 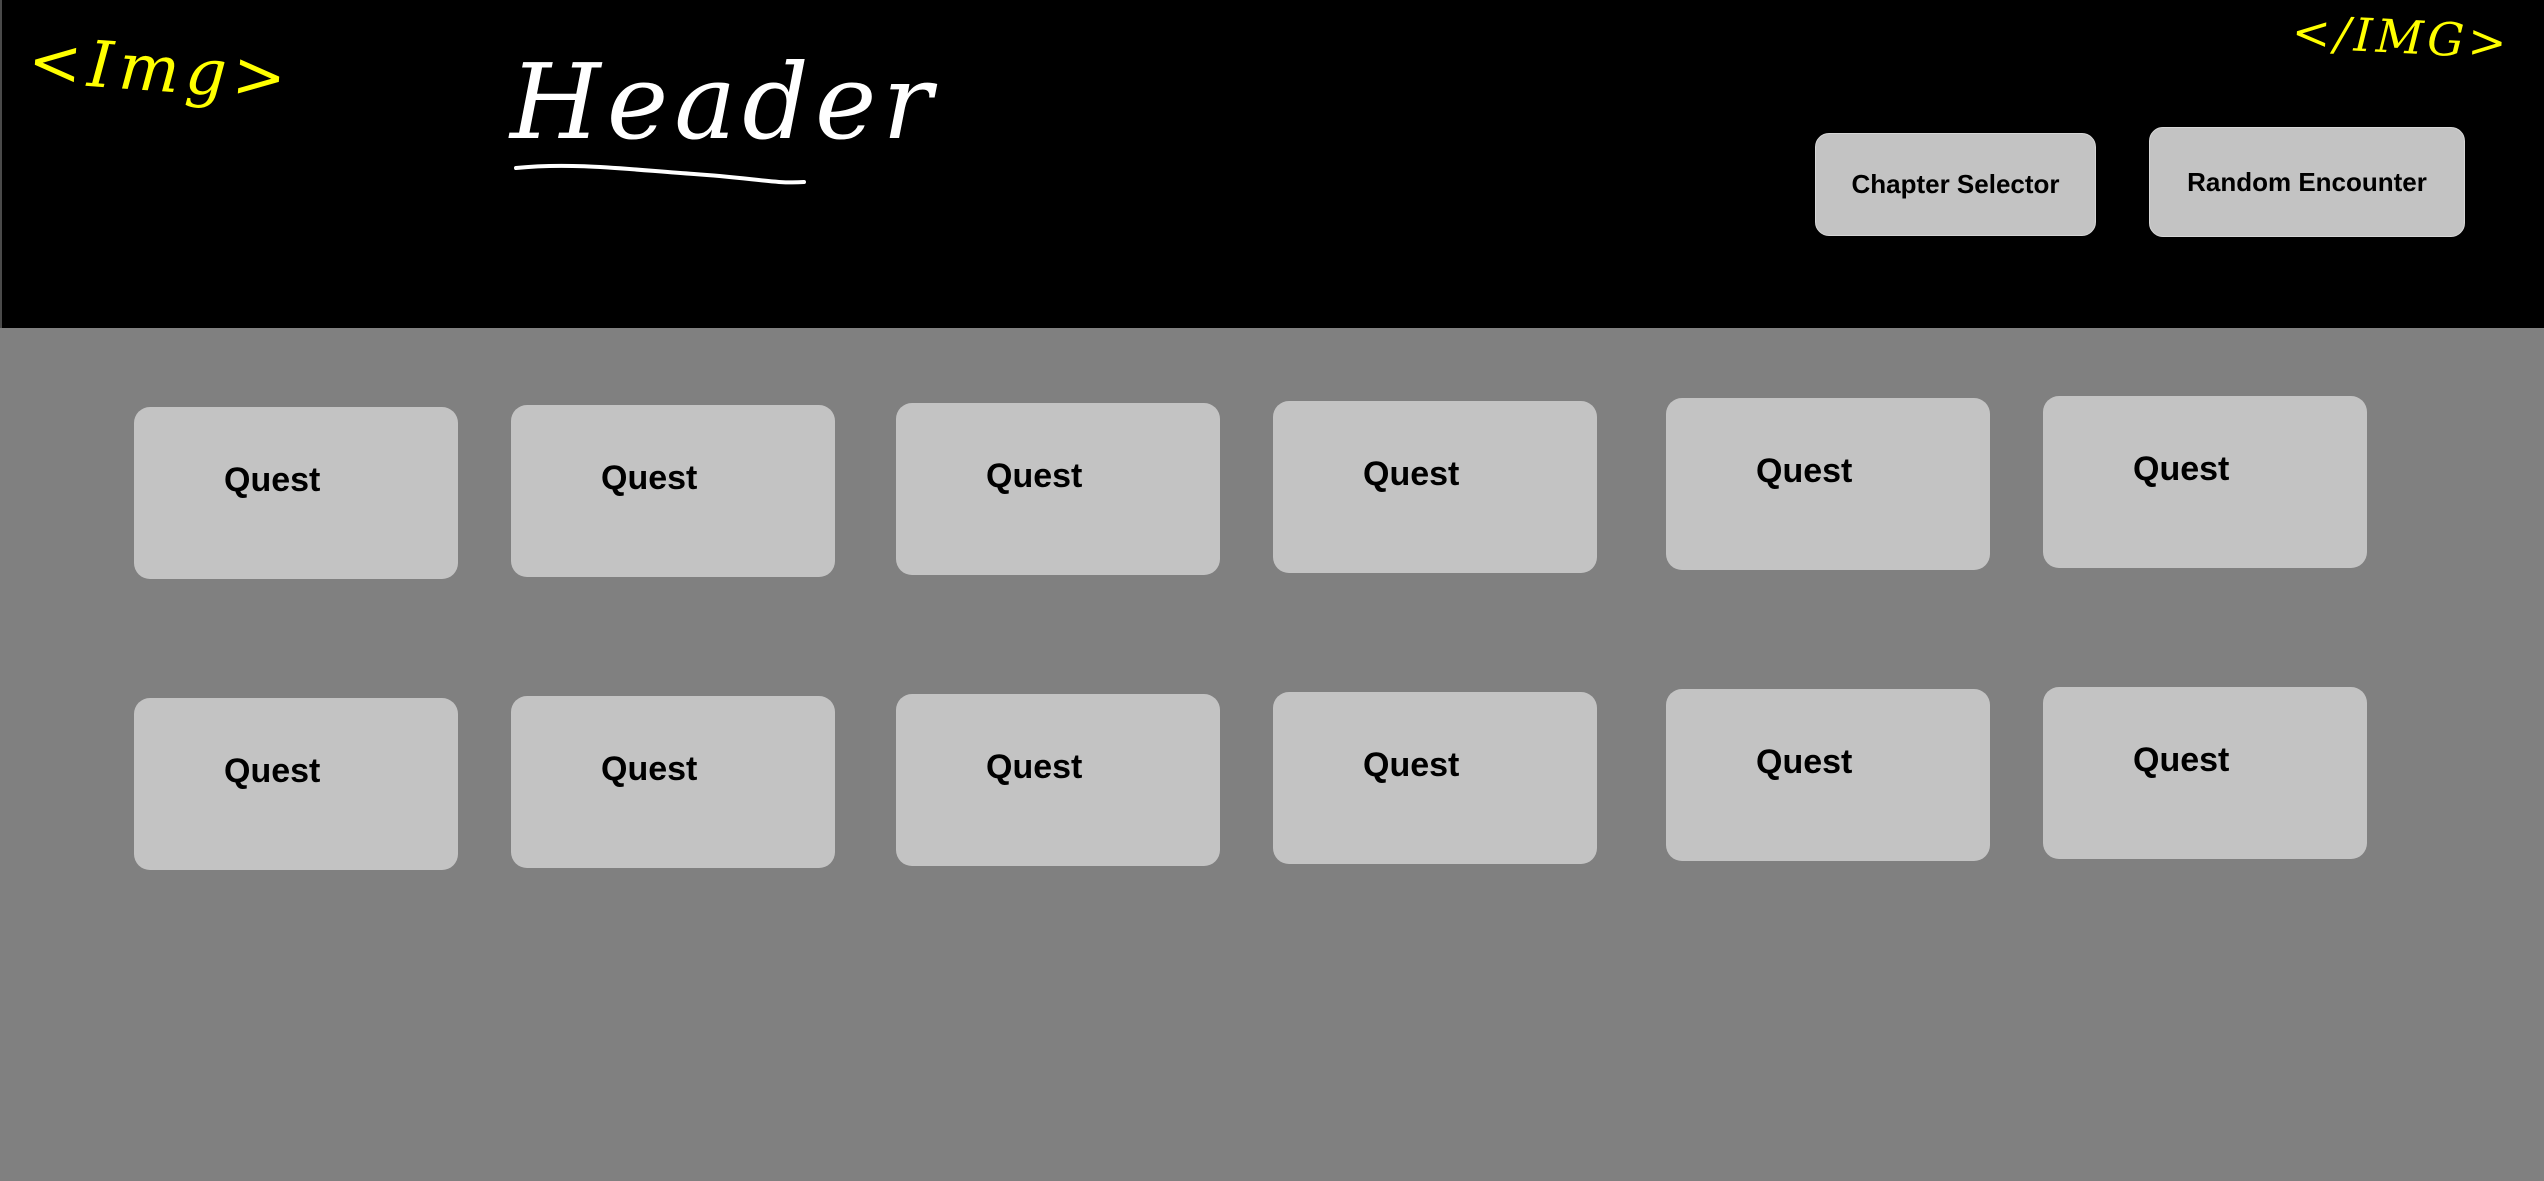 What do you see at coordinates (160, 70) in the screenshot?
I see `logo-left-placeholder: <Img>` at bounding box center [160, 70].